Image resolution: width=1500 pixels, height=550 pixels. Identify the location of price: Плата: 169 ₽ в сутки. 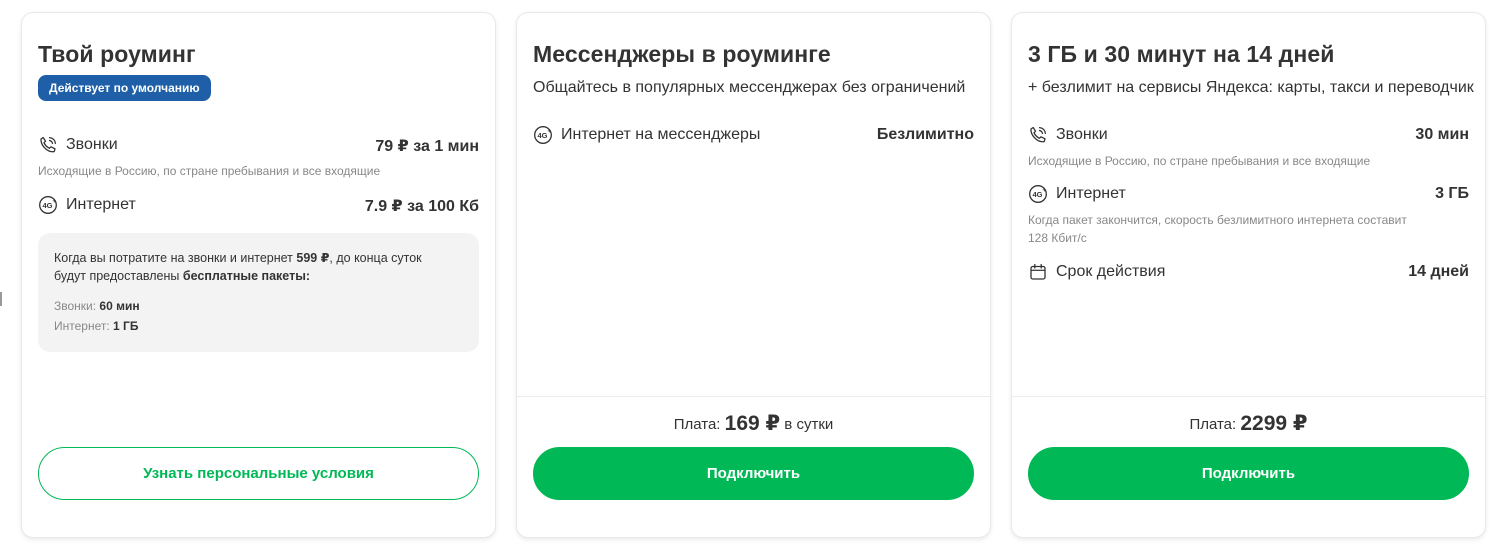
(753, 423).